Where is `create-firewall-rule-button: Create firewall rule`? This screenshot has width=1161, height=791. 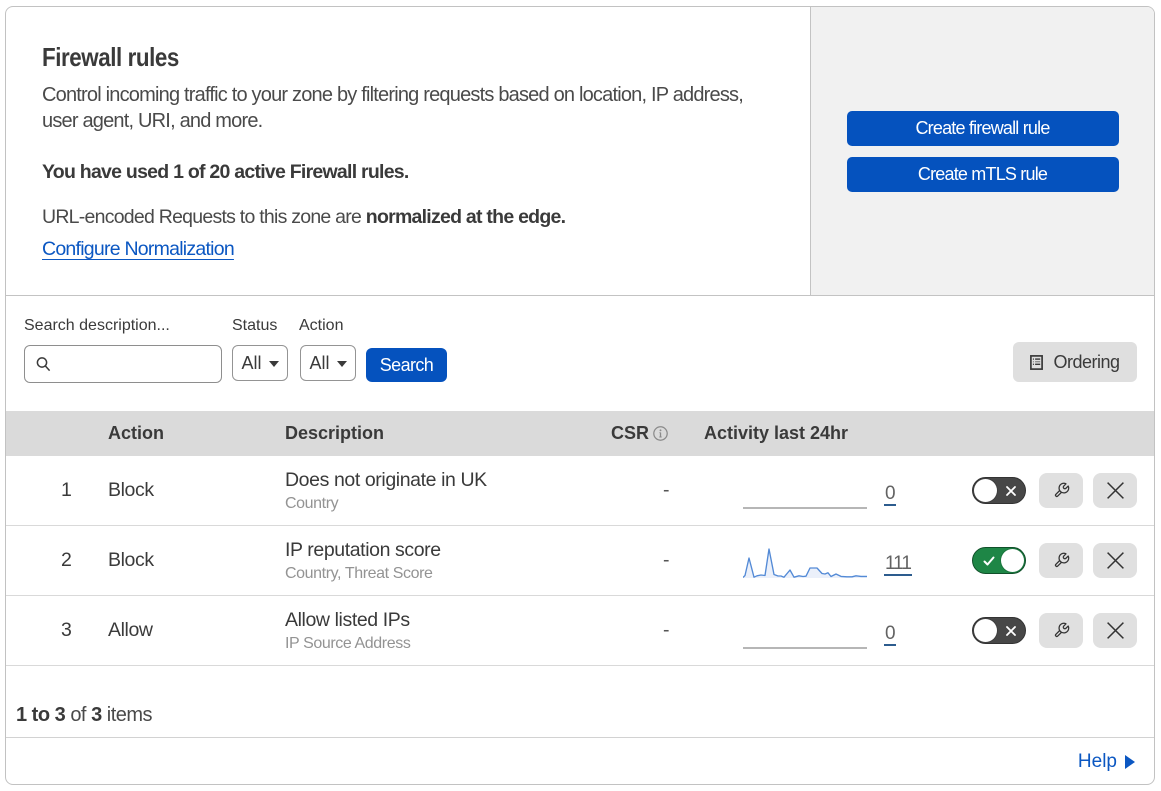
create-firewall-rule-button: Create firewall rule is located at coordinates (982, 128).